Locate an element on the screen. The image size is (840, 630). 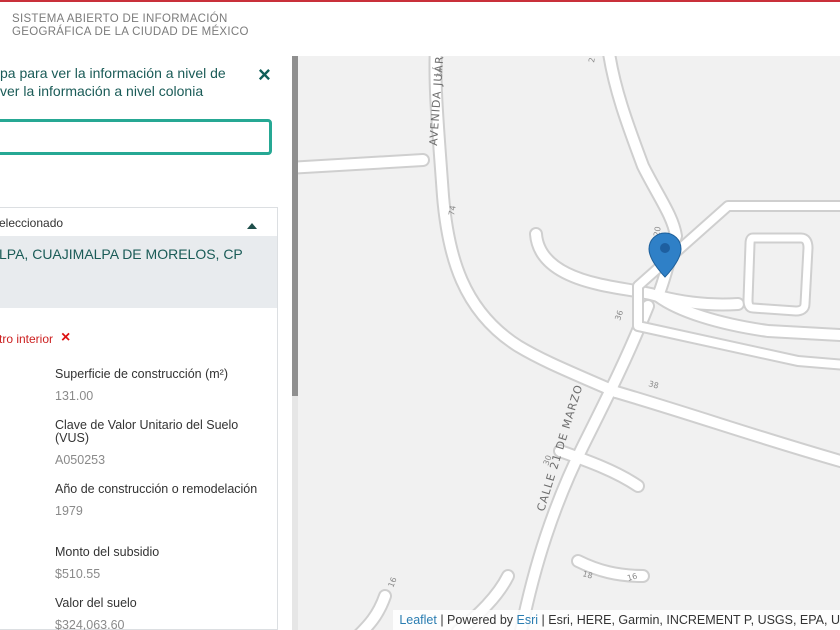
esri-link: Esri is located at coordinates (528, 620).